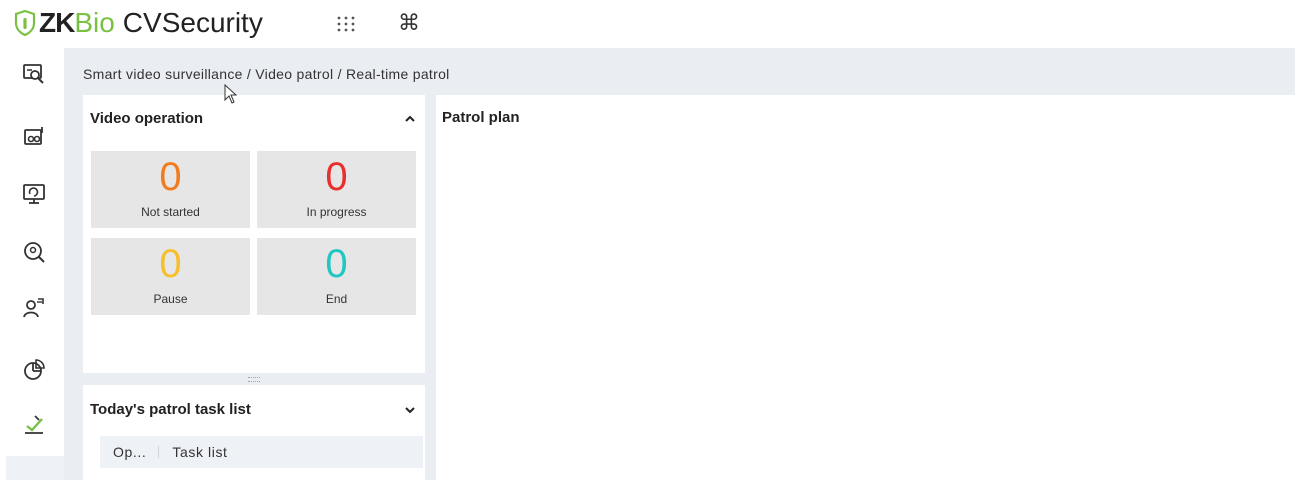 This screenshot has width=1295, height=480. Describe the element at coordinates (147, 118) in the screenshot. I see `video-operation-title: Video operation` at that location.